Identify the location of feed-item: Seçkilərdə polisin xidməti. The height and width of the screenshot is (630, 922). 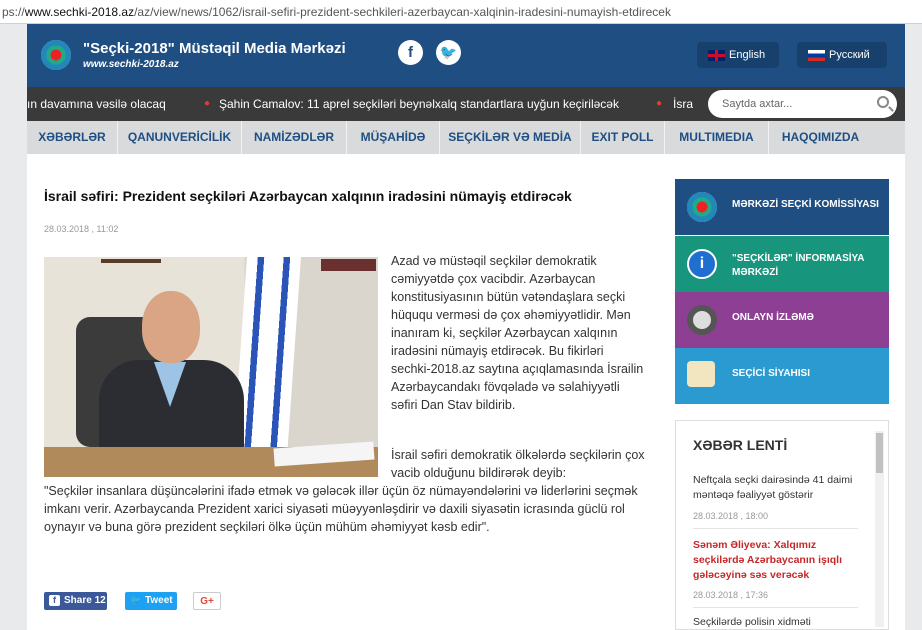
(775, 622).